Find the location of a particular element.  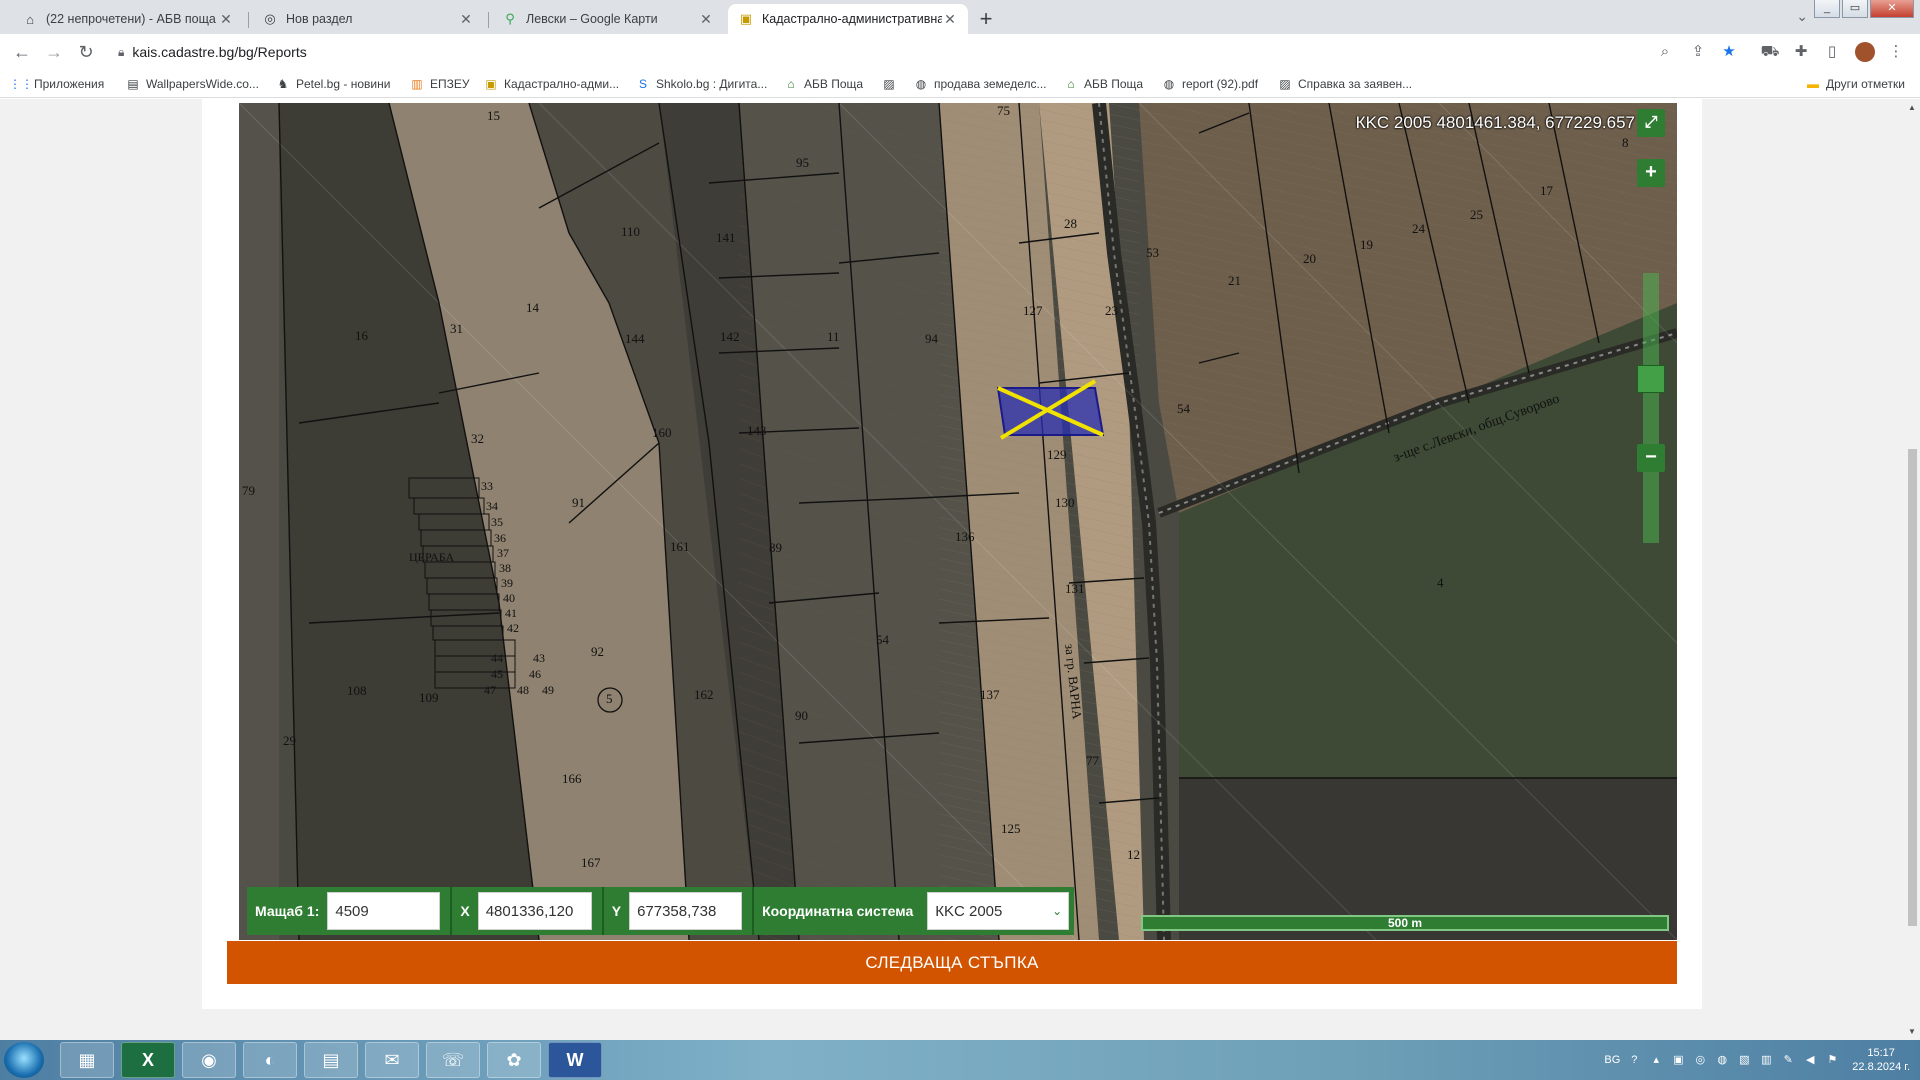

other-bookmarks: ▬ Други отметки is located at coordinates (1855, 84).